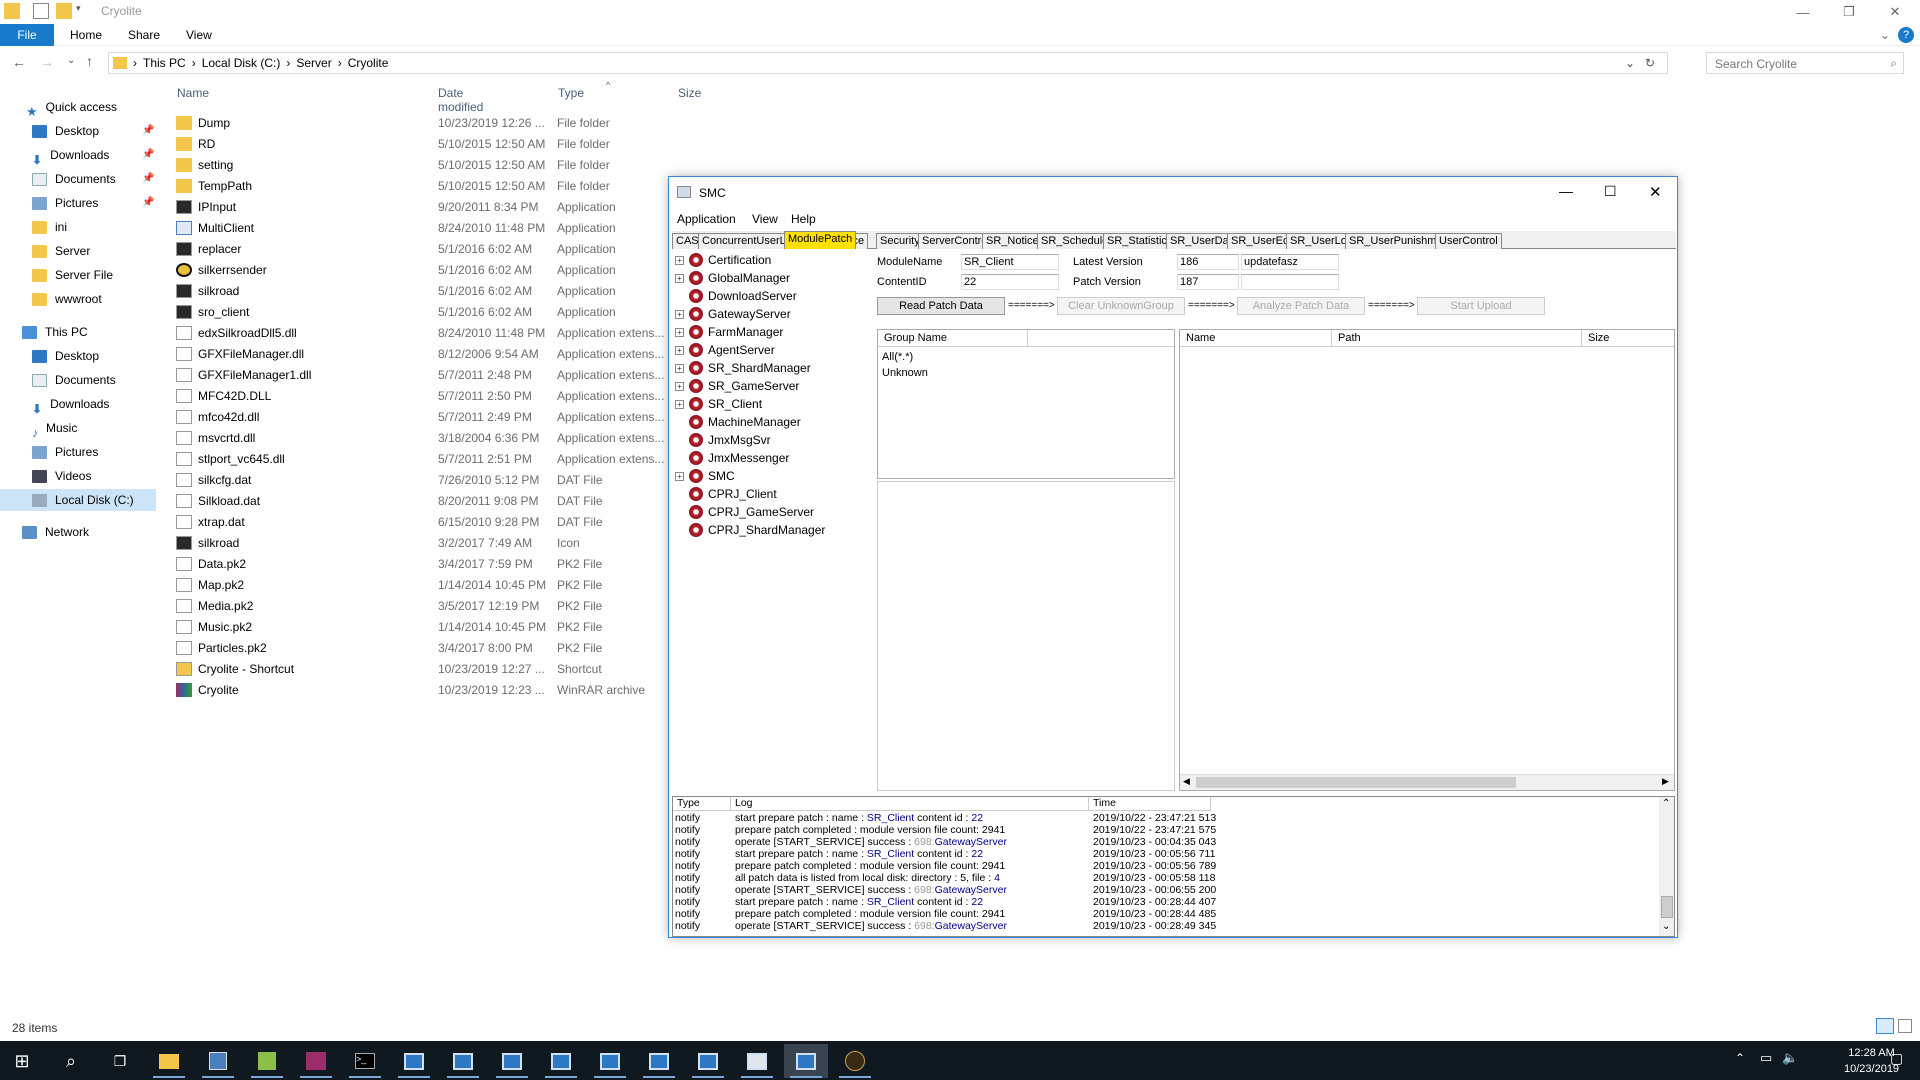  What do you see at coordinates (316, 1061) in the screenshot?
I see `taskbar-winrar` at bounding box center [316, 1061].